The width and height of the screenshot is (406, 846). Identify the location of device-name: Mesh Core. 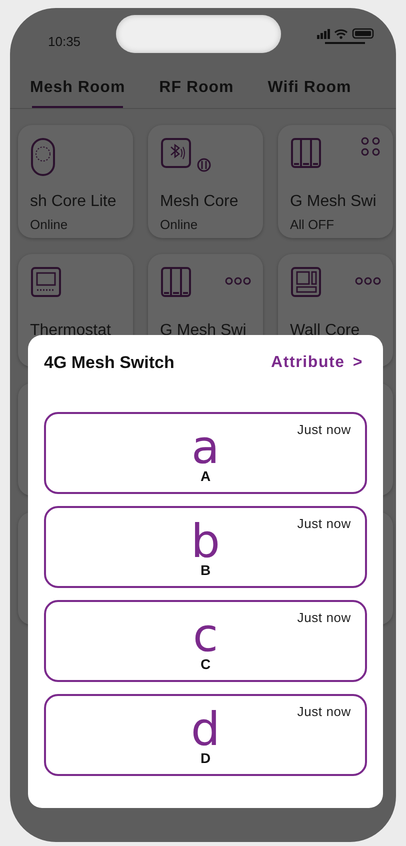
(200, 202).